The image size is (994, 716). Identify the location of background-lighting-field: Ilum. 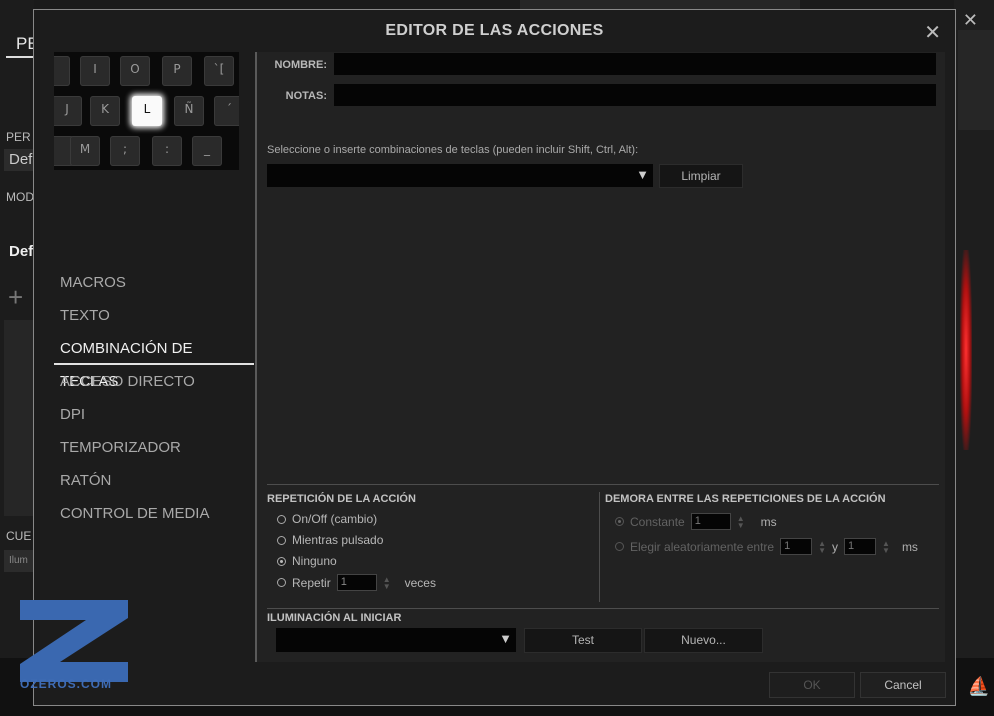
(19, 561).